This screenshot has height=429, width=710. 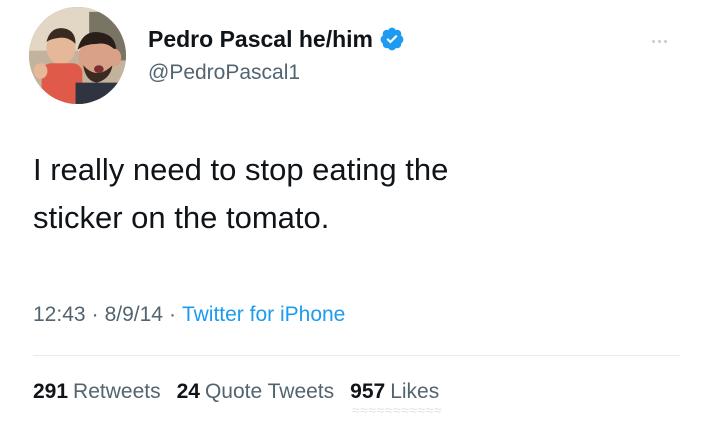 What do you see at coordinates (59, 314) in the screenshot?
I see `tweet-time: 12:43` at bounding box center [59, 314].